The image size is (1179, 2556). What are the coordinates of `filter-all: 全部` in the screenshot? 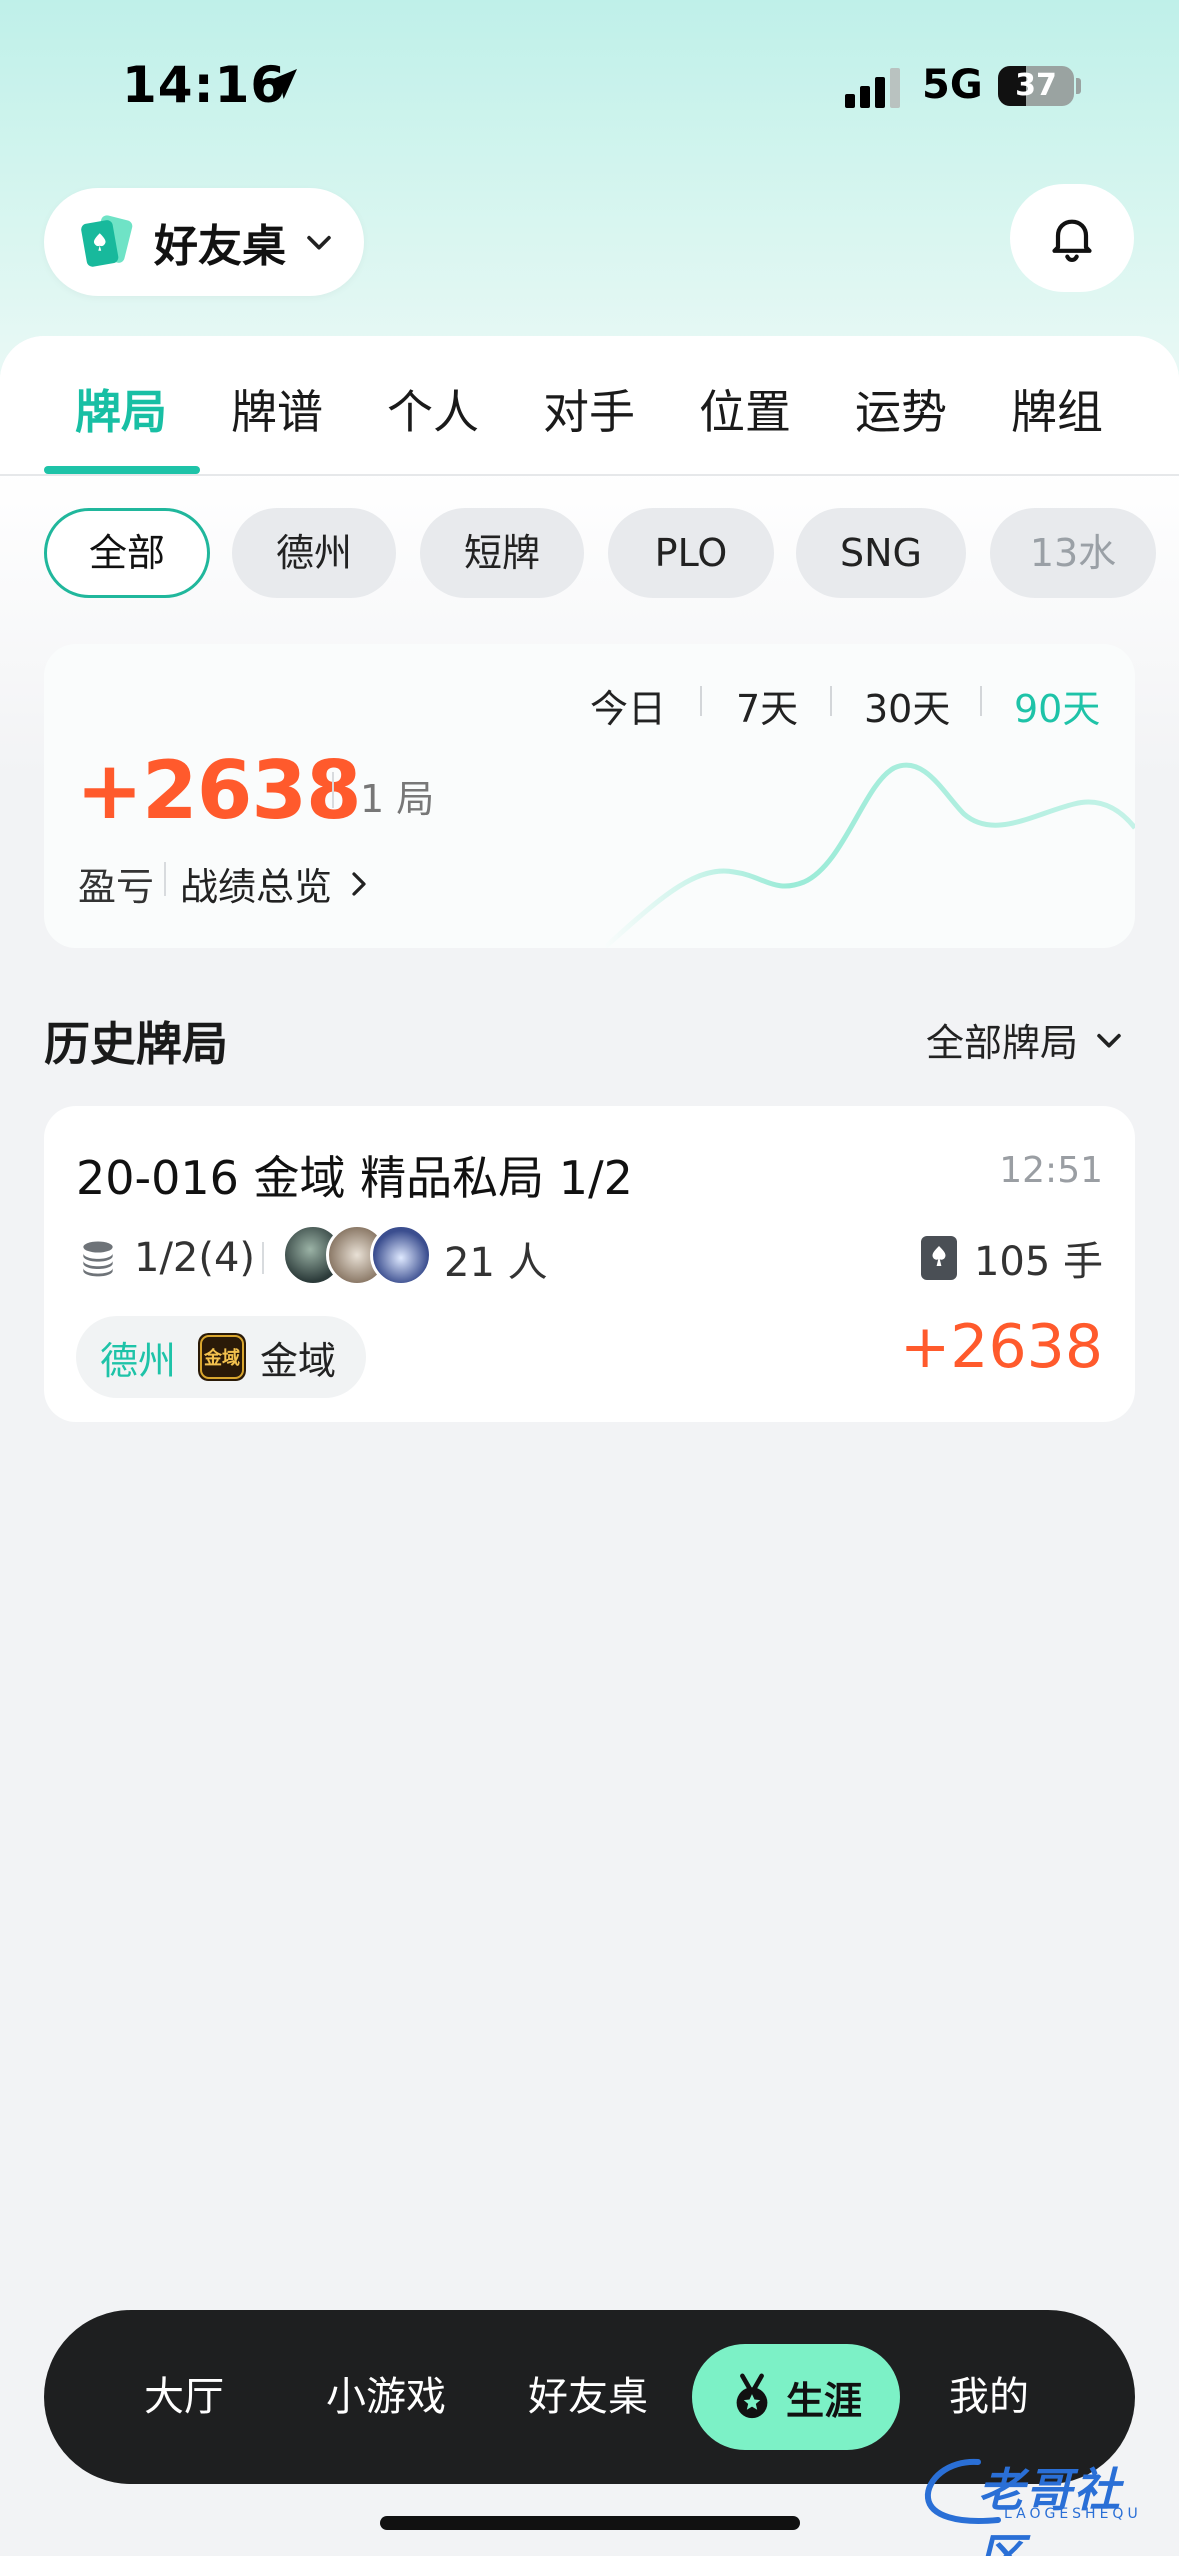 It's located at (127, 553).